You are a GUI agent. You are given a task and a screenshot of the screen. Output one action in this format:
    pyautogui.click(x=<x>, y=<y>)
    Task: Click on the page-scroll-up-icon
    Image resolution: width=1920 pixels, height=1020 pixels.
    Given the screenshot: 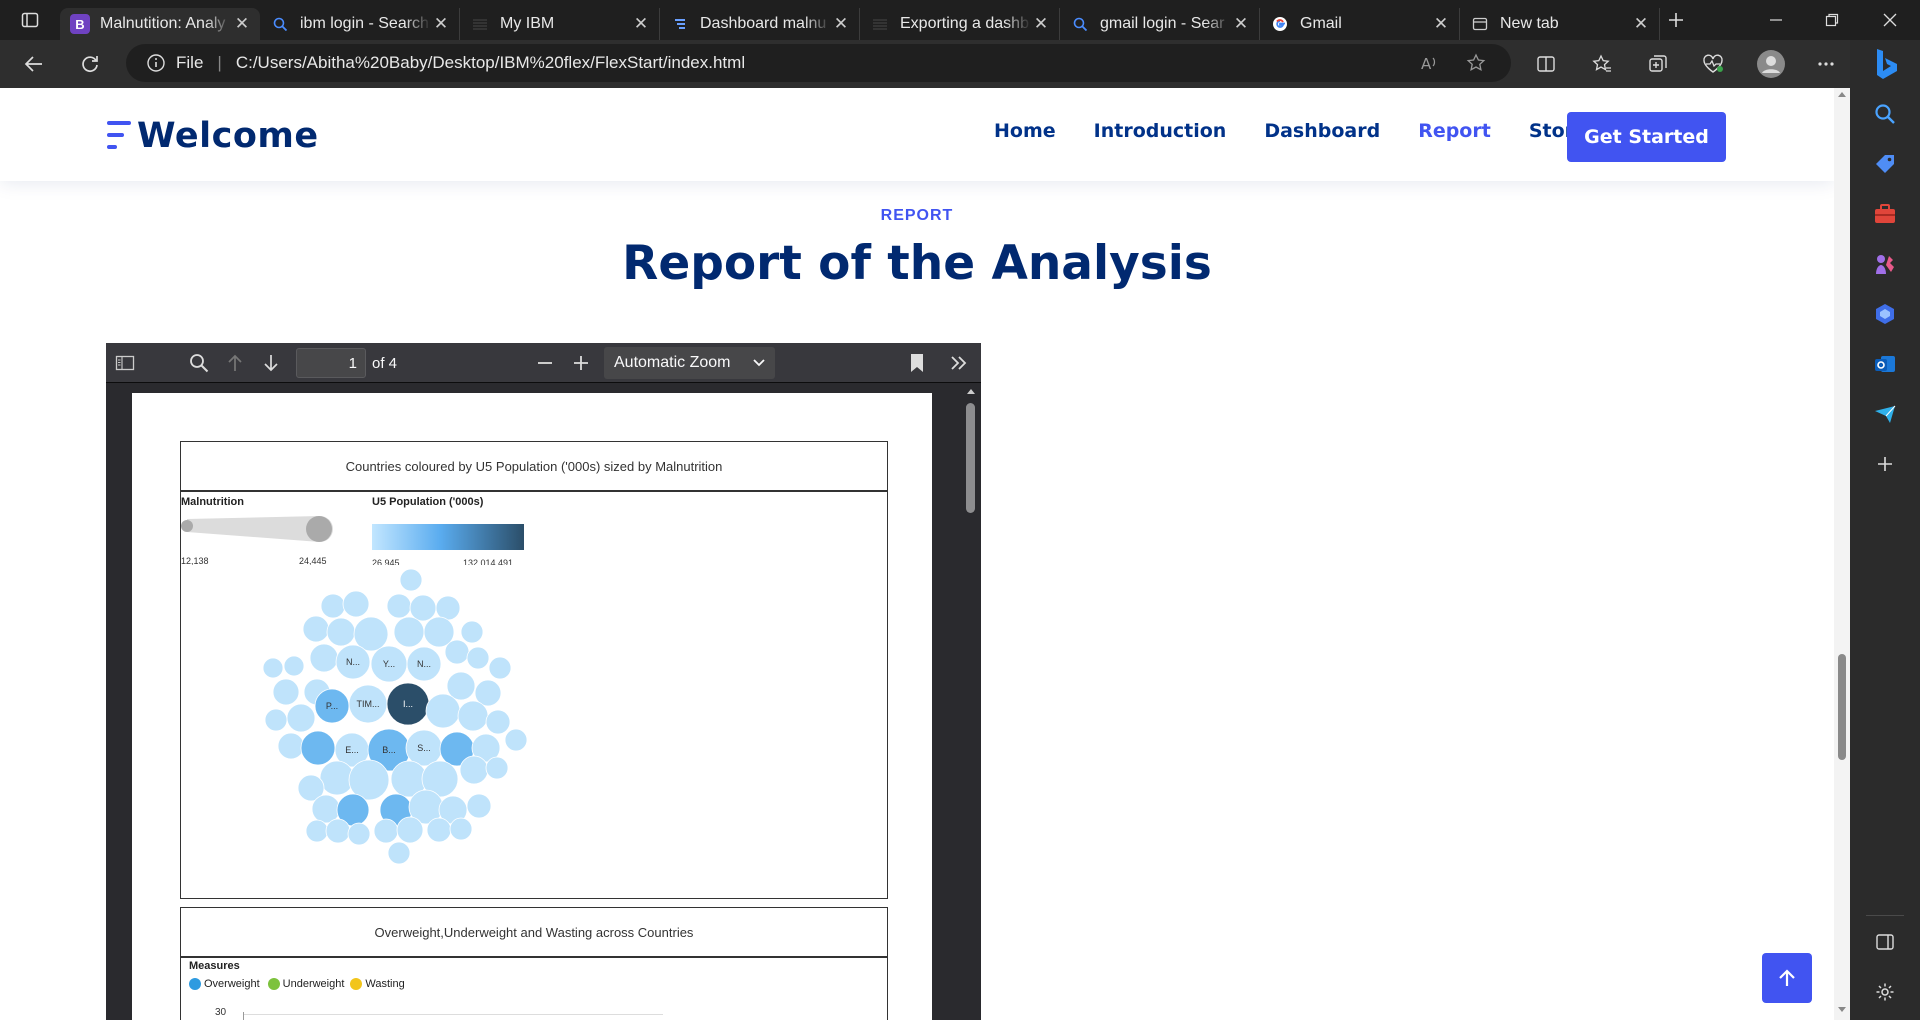 What is the action you would take?
    pyautogui.click(x=1842, y=94)
    